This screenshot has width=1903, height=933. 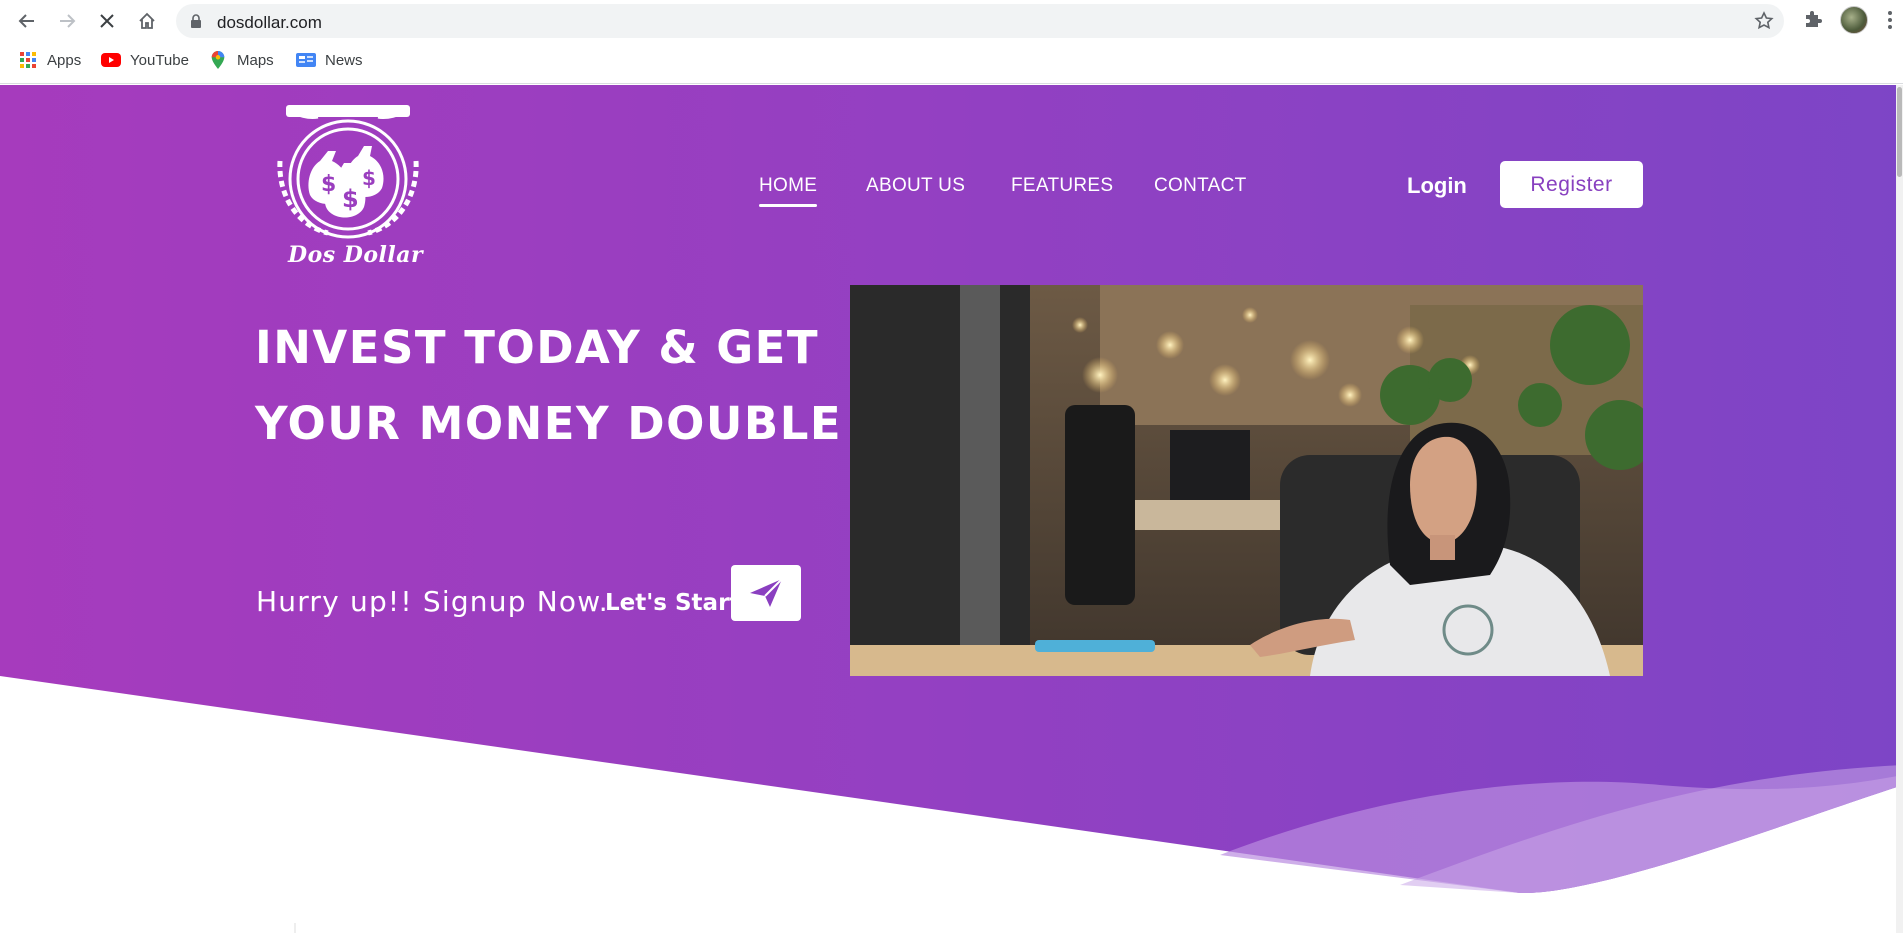 What do you see at coordinates (1062, 186) in the screenshot?
I see `nav-features: FEATURES` at bounding box center [1062, 186].